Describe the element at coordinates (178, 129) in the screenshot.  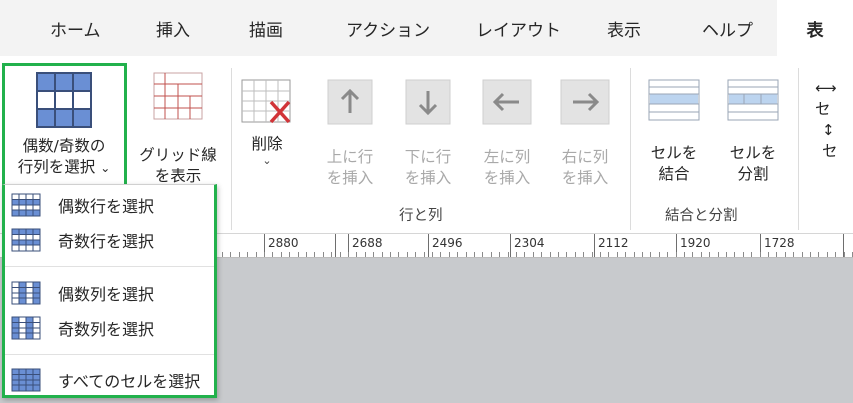
I see `show-gridlines-button: グリッド線 を表示` at that location.